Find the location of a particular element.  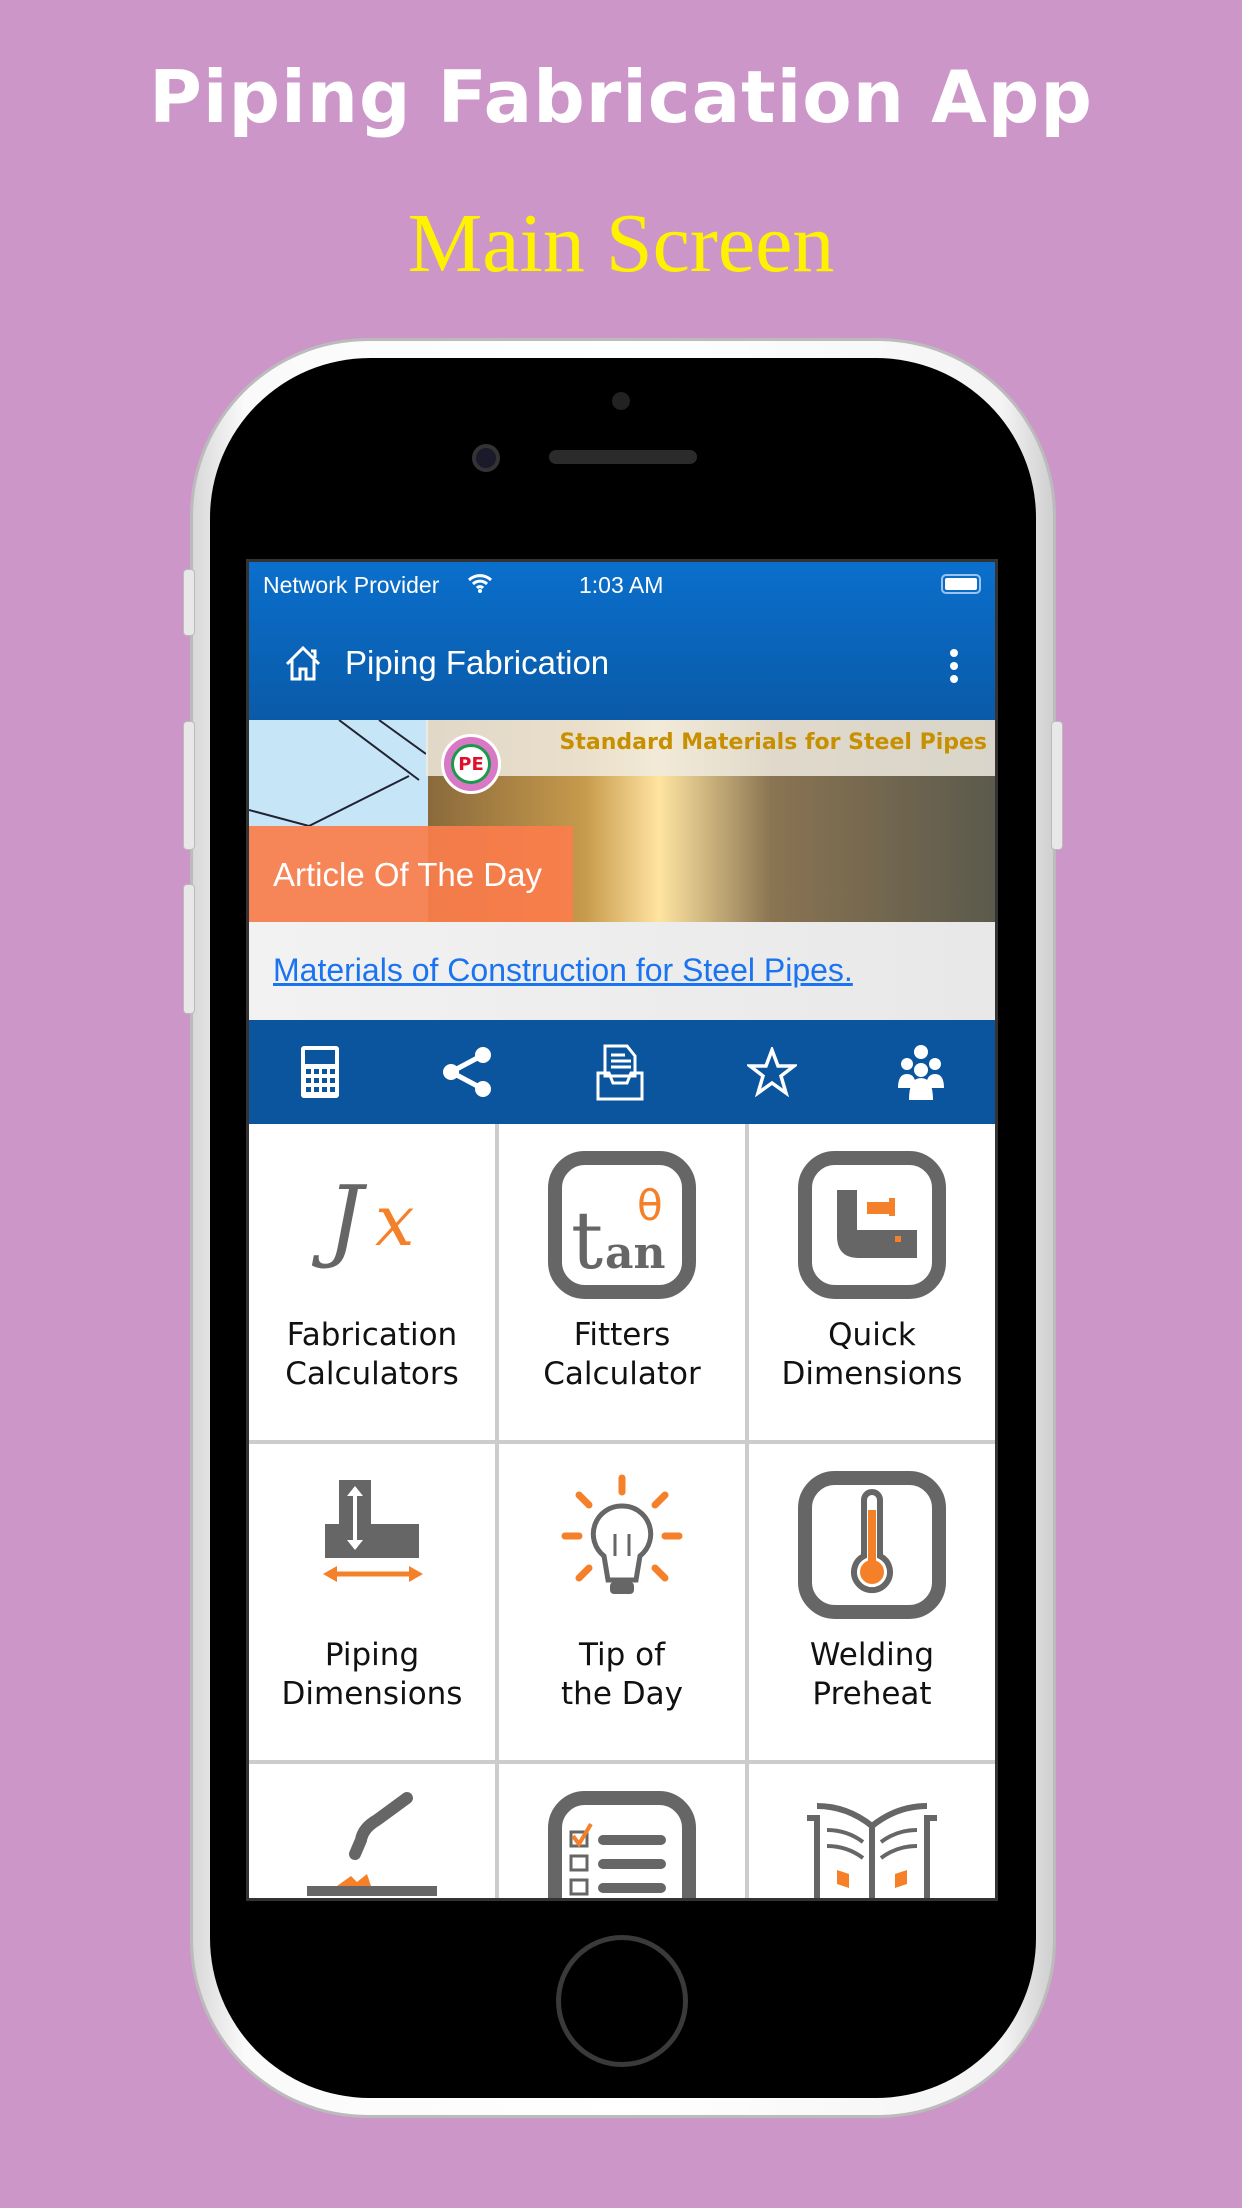

battery-icon is located at coordinates (961, 584).